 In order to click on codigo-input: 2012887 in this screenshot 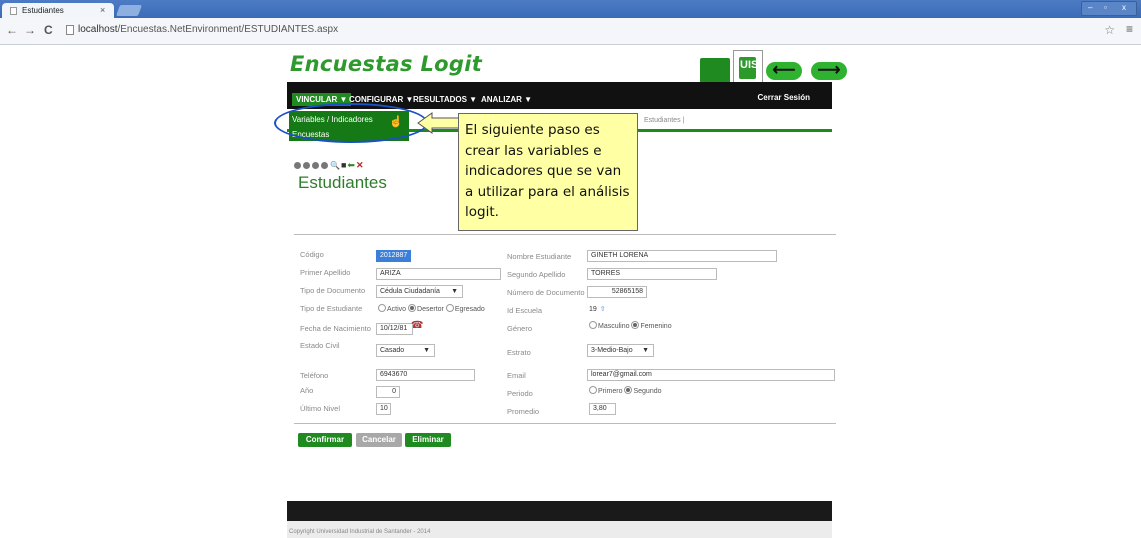, I will do `click(393, 256)`.